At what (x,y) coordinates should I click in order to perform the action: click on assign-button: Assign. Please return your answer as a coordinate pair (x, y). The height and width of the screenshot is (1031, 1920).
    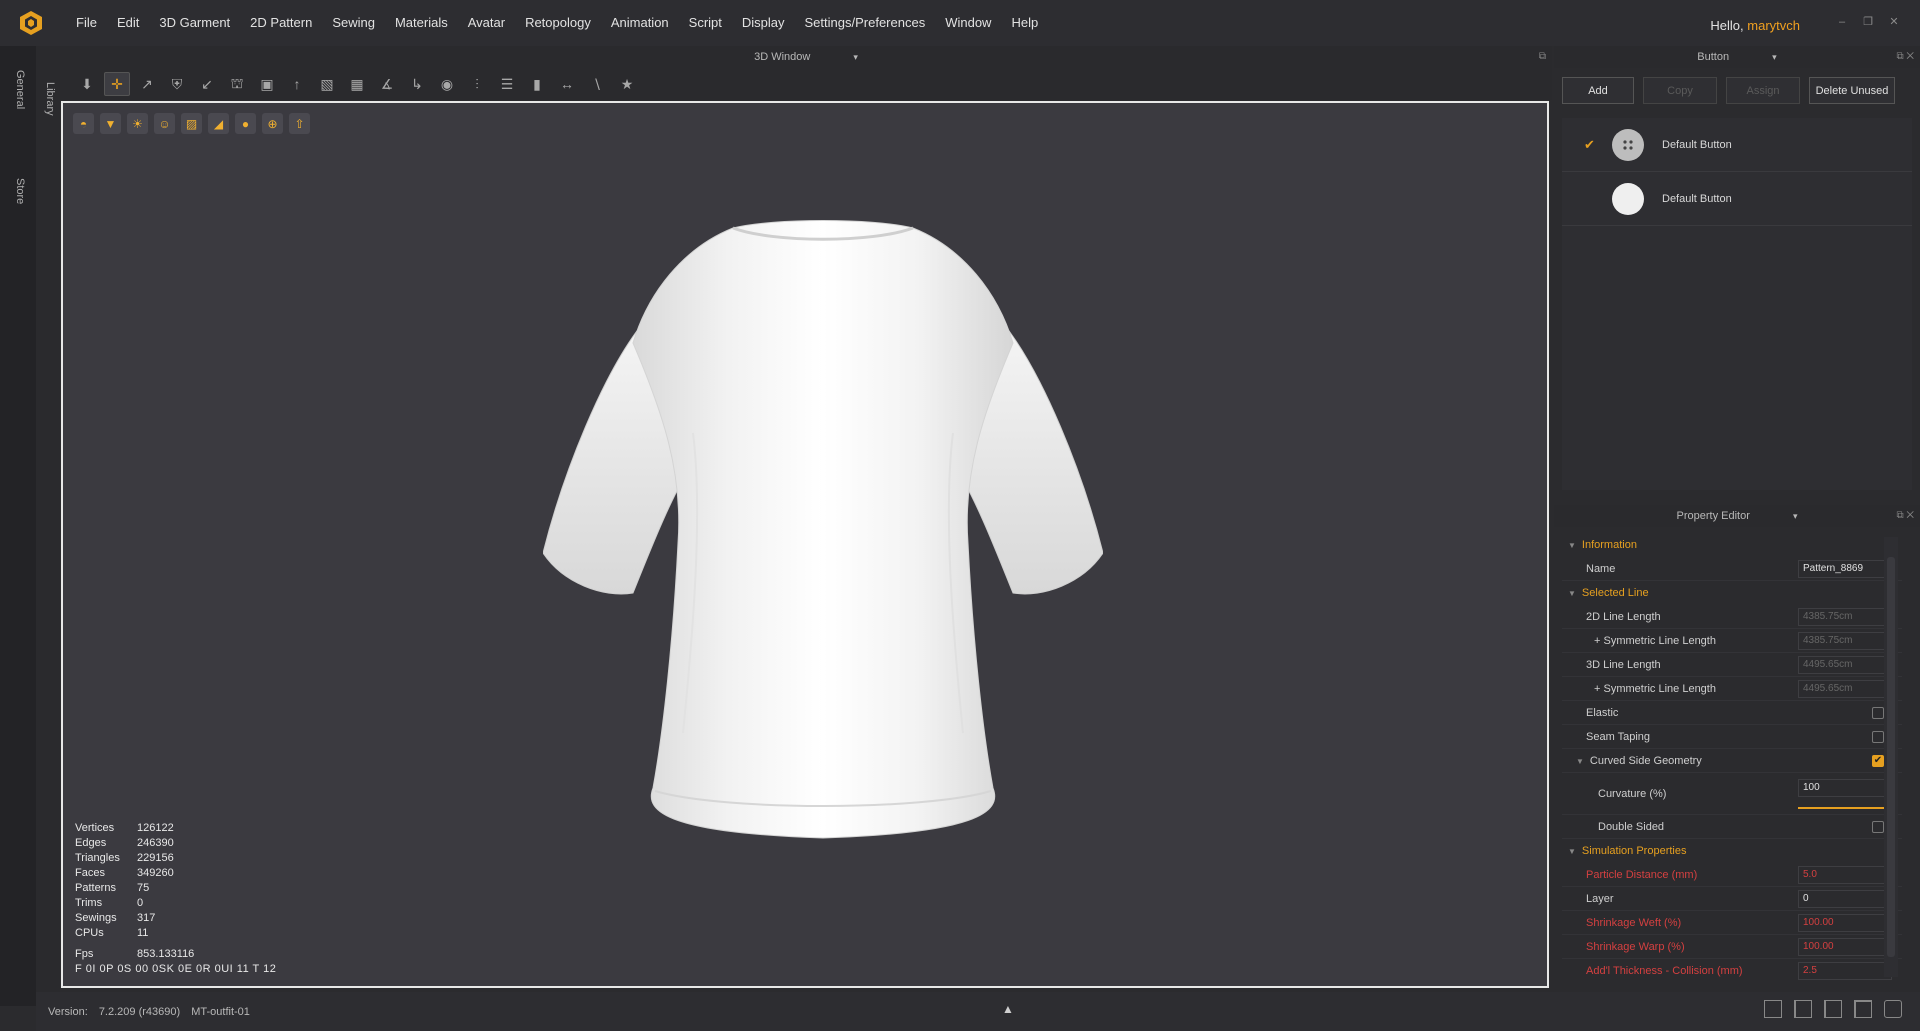
    Looking at the image, I should click on (1763, 90).